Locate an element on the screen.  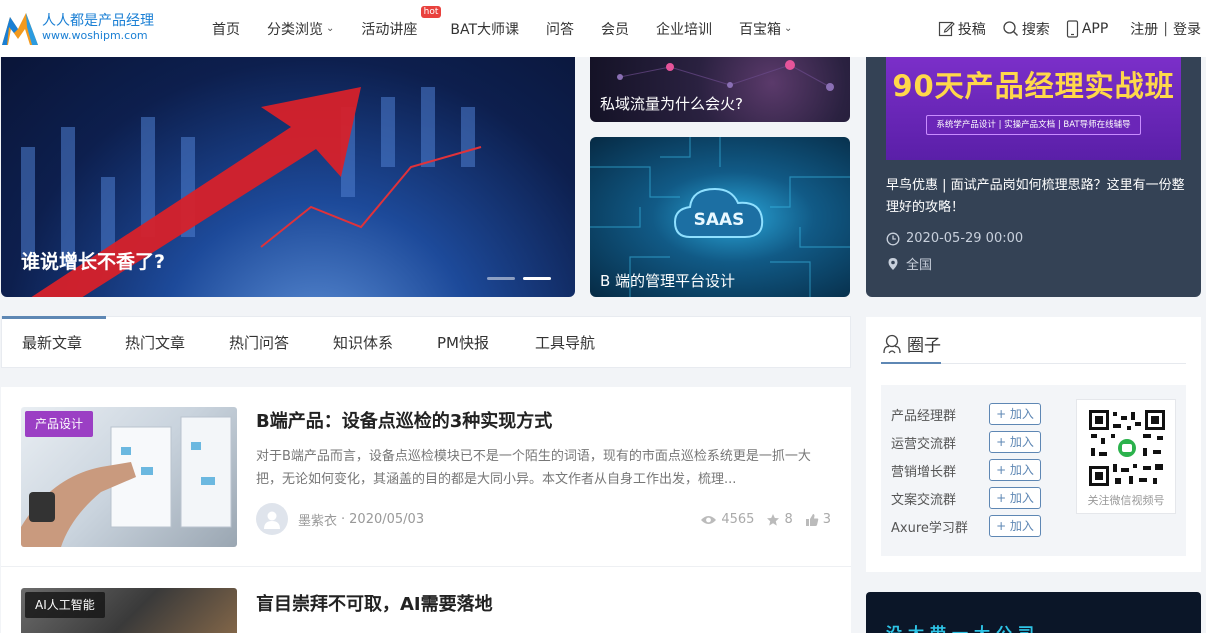
carousel-dot-active is located at coordinates (537, 278).